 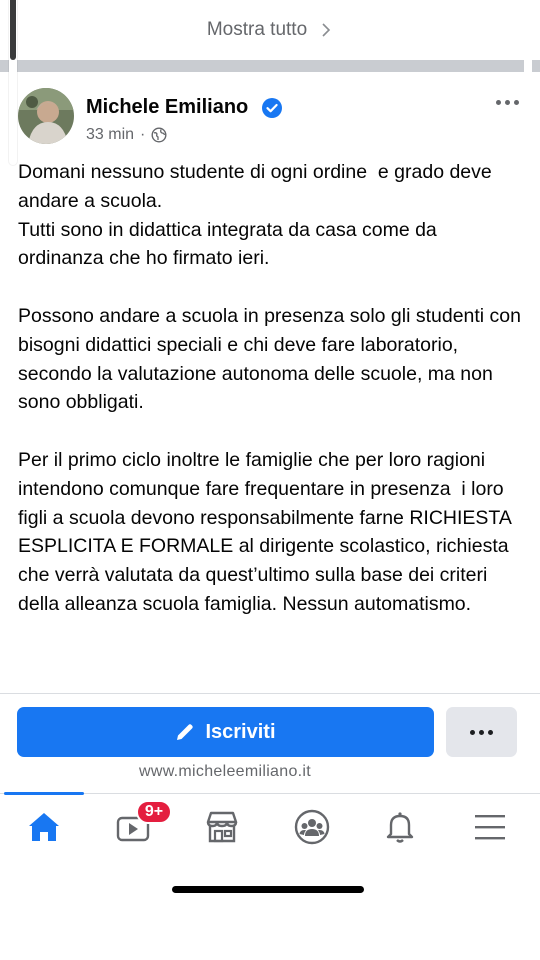 What do you see at coordinates (326, 30) in the screenshot?
I see `chevron-right-icon` at bounding box center [326, 30].